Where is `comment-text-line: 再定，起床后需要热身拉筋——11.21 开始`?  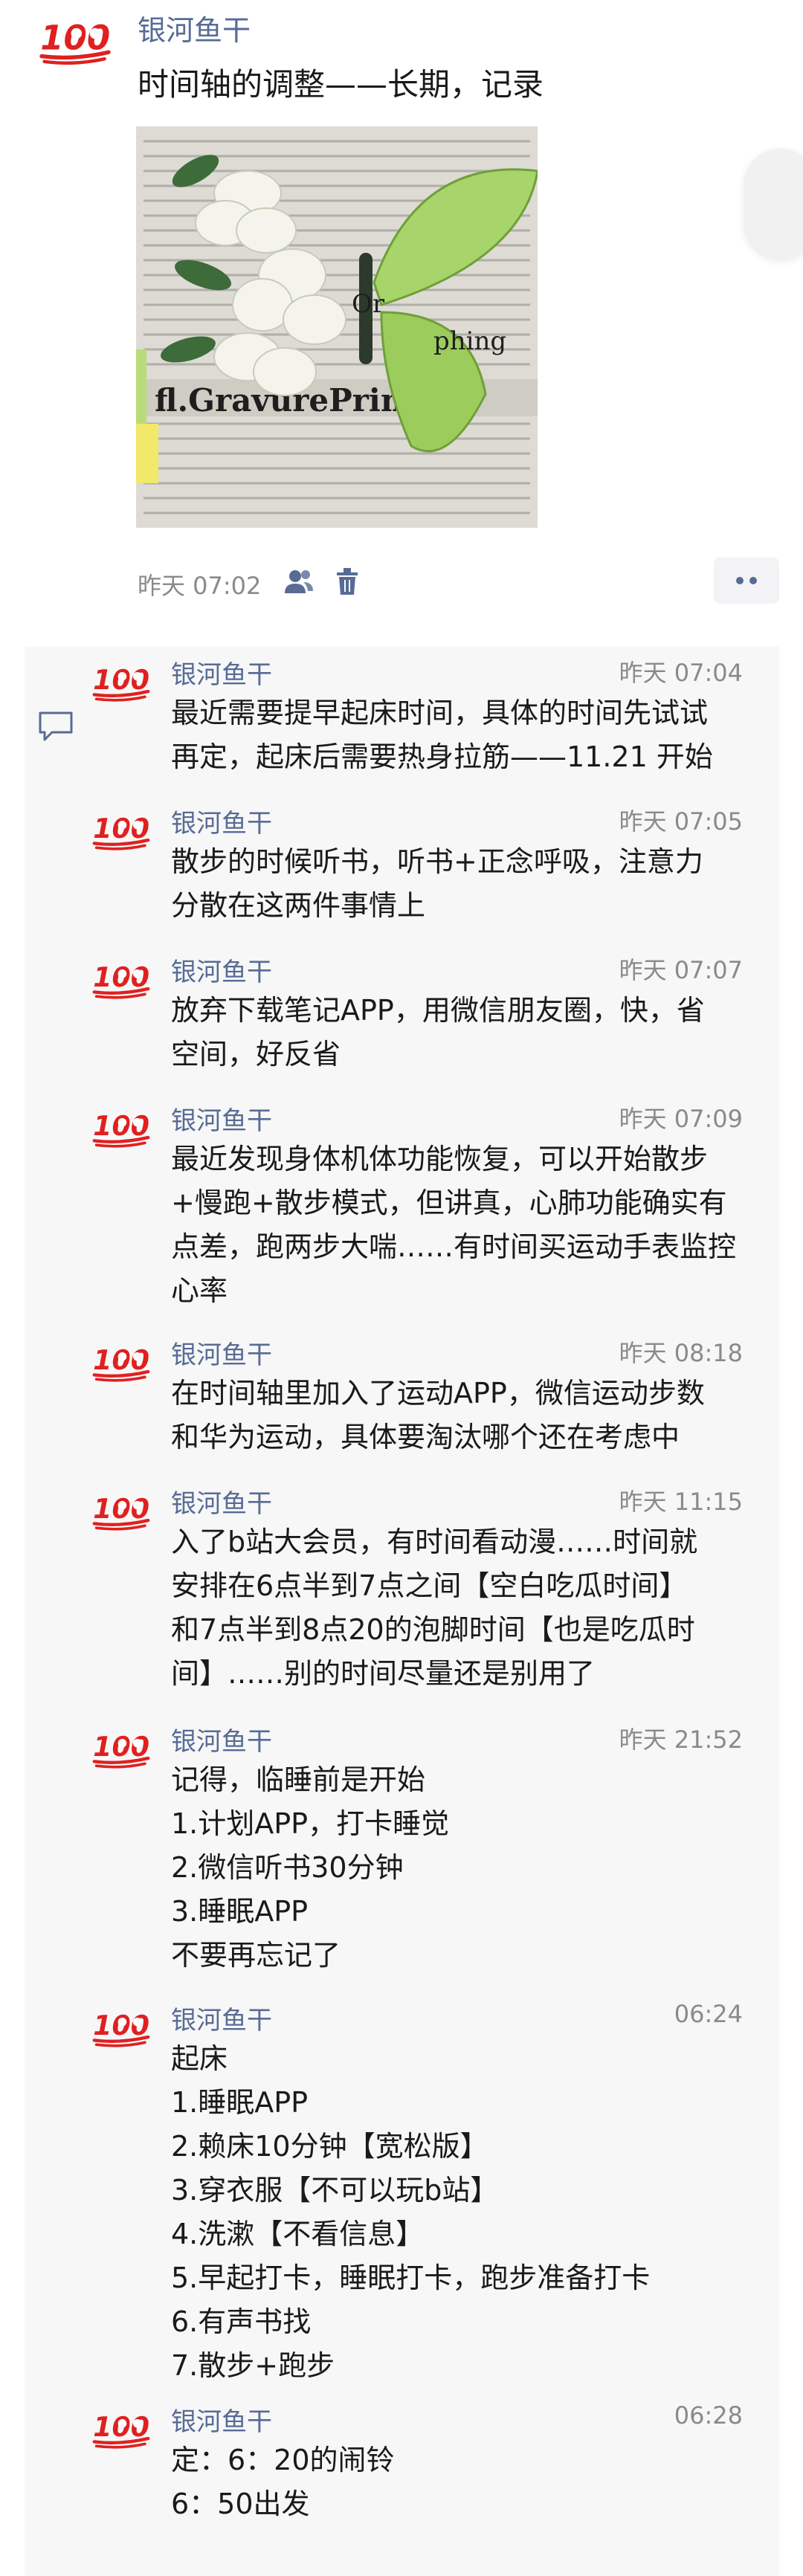
comment-text-line: 再定，起床后需要热身拉筋——11.21 开始 is located at coordinates (442, 756).